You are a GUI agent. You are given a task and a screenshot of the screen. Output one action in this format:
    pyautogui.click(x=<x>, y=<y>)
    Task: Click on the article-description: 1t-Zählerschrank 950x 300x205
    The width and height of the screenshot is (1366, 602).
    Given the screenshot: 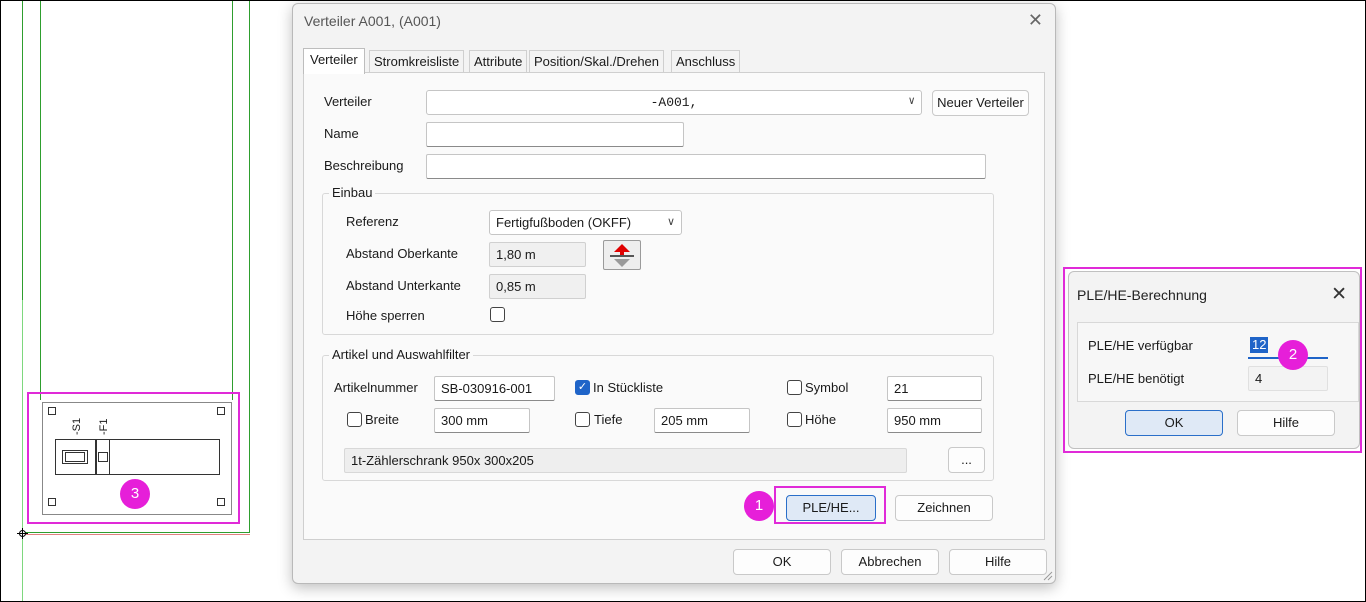 What is the action you would take?
    pyautogui.click(x=625, y=460)
    